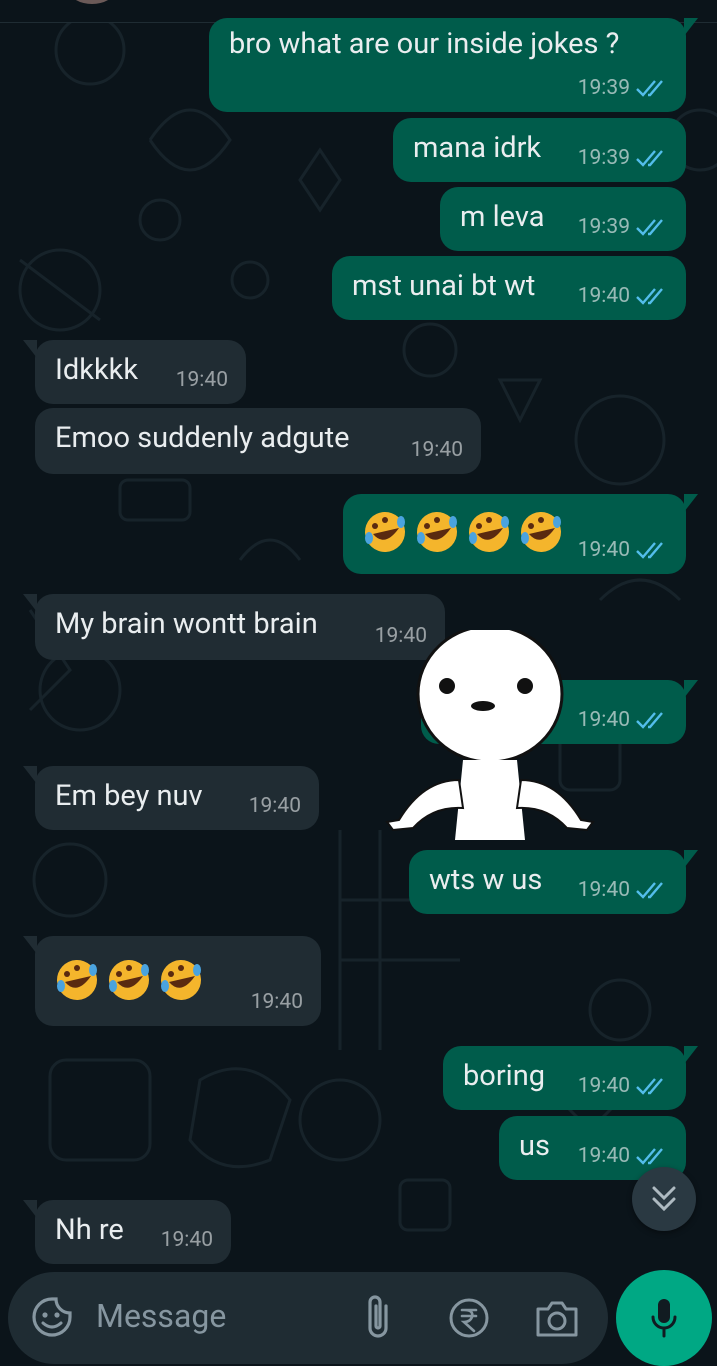  I want to click on message-input: Message, so click(161, 1316).